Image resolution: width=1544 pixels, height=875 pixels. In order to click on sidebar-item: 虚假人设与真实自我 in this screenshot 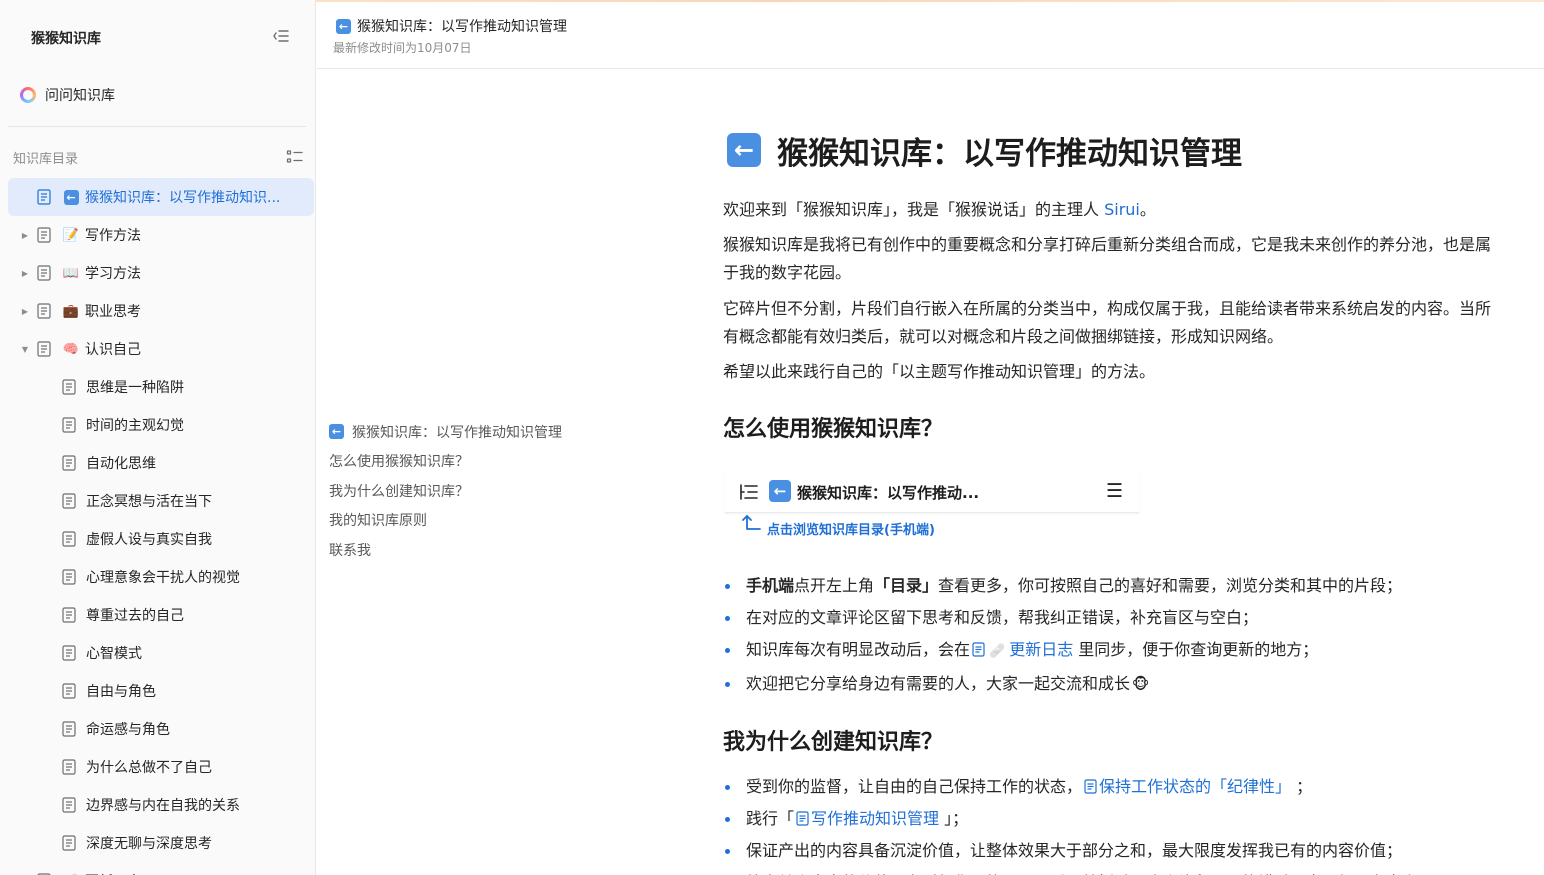, I will do `click(161, 539)`.